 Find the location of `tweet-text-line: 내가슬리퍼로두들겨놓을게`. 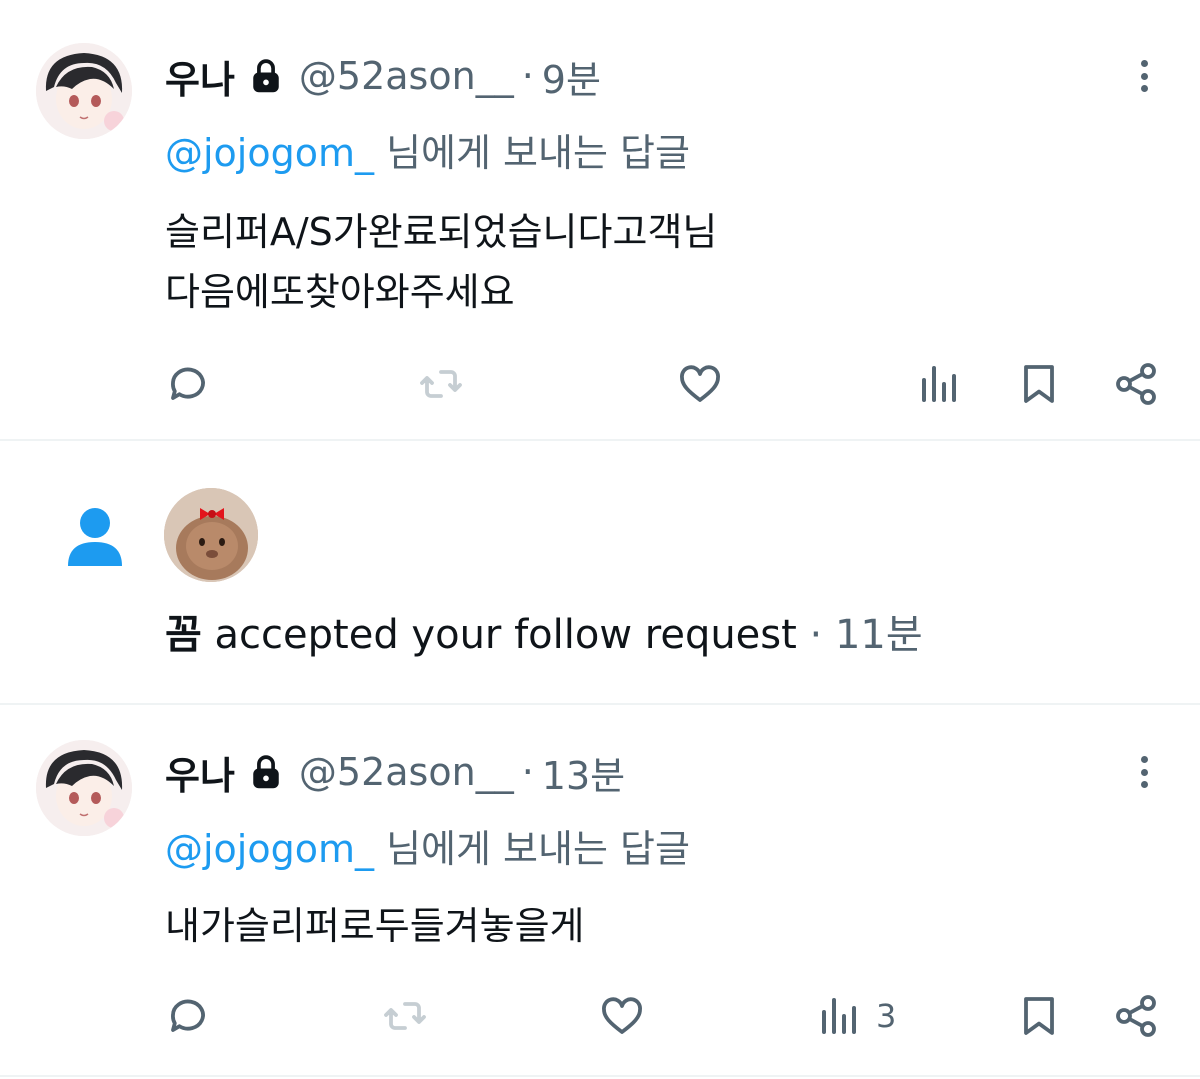

tweet-text-line: 내가슬리퍼로두들겨놓을게 is located at coordinates (375, 926).